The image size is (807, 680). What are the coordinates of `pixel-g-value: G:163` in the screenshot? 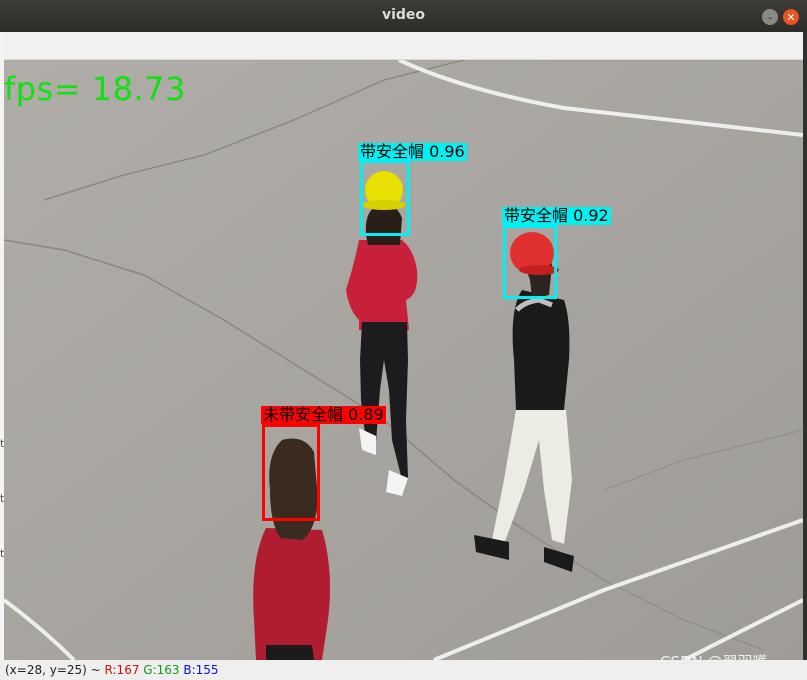 It's located at (161, 670).